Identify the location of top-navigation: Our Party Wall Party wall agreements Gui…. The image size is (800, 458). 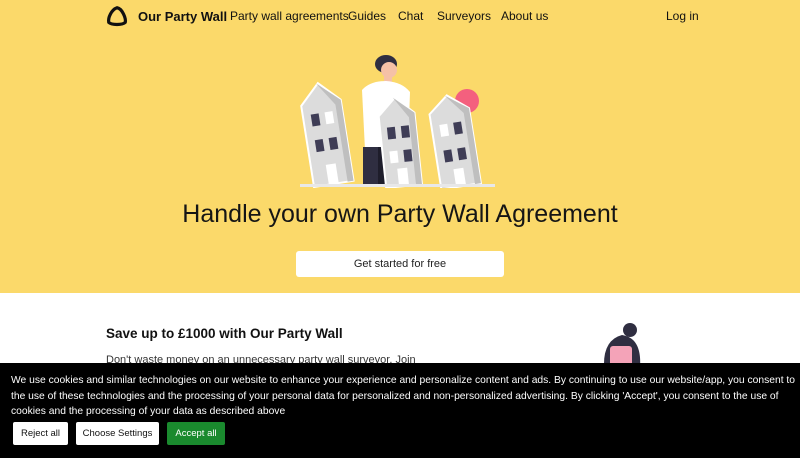
(400, 16).